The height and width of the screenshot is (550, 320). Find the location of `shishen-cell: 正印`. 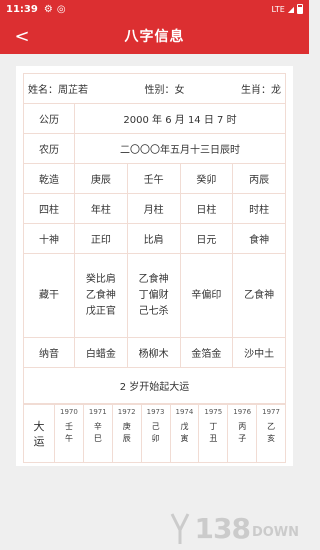

shishen-cell: 正印 is located at coordinates (101, 238).